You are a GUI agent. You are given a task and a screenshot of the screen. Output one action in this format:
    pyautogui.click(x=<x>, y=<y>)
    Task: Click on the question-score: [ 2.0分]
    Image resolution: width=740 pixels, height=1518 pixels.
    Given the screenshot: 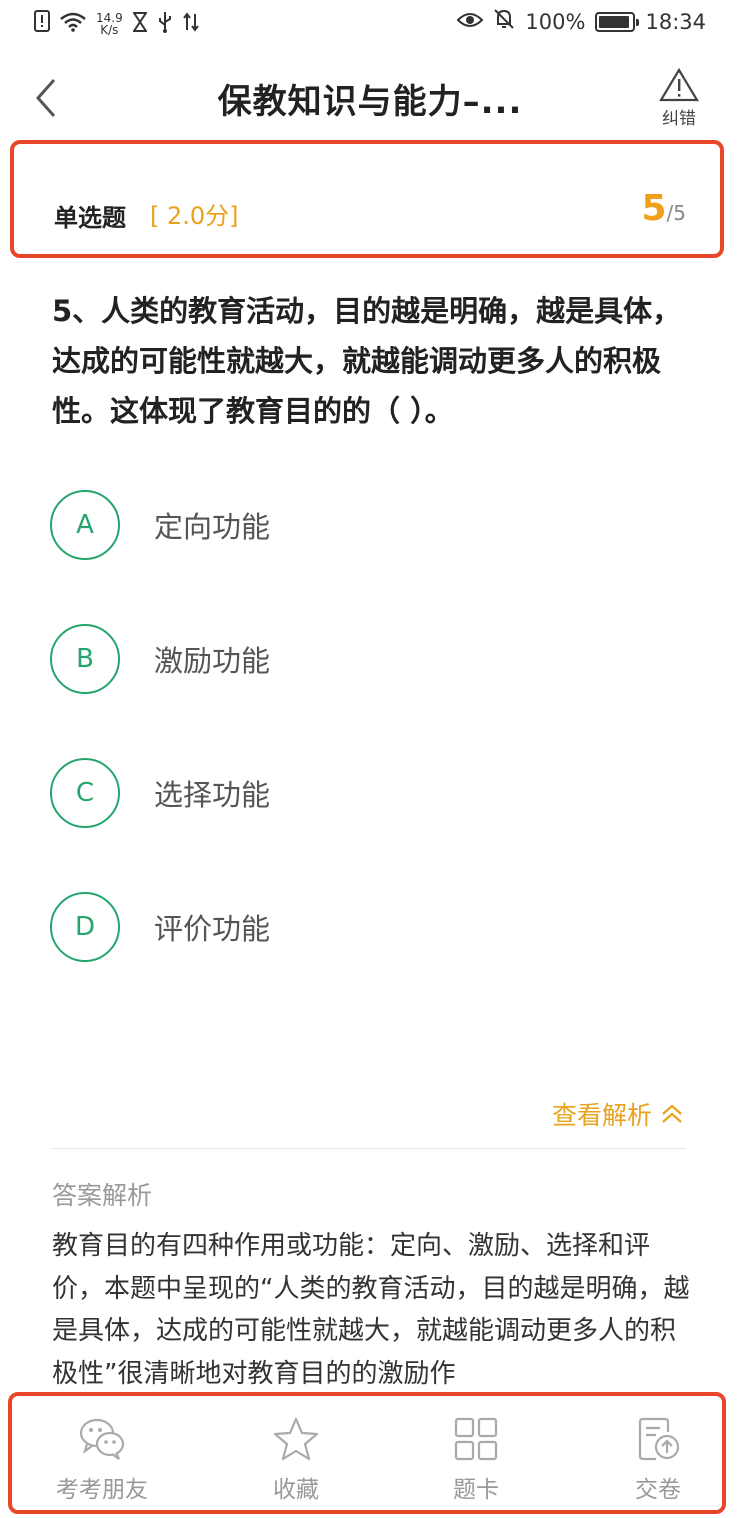 What is the action you would take?
    pyautogui.click(x=194, y=216)
    